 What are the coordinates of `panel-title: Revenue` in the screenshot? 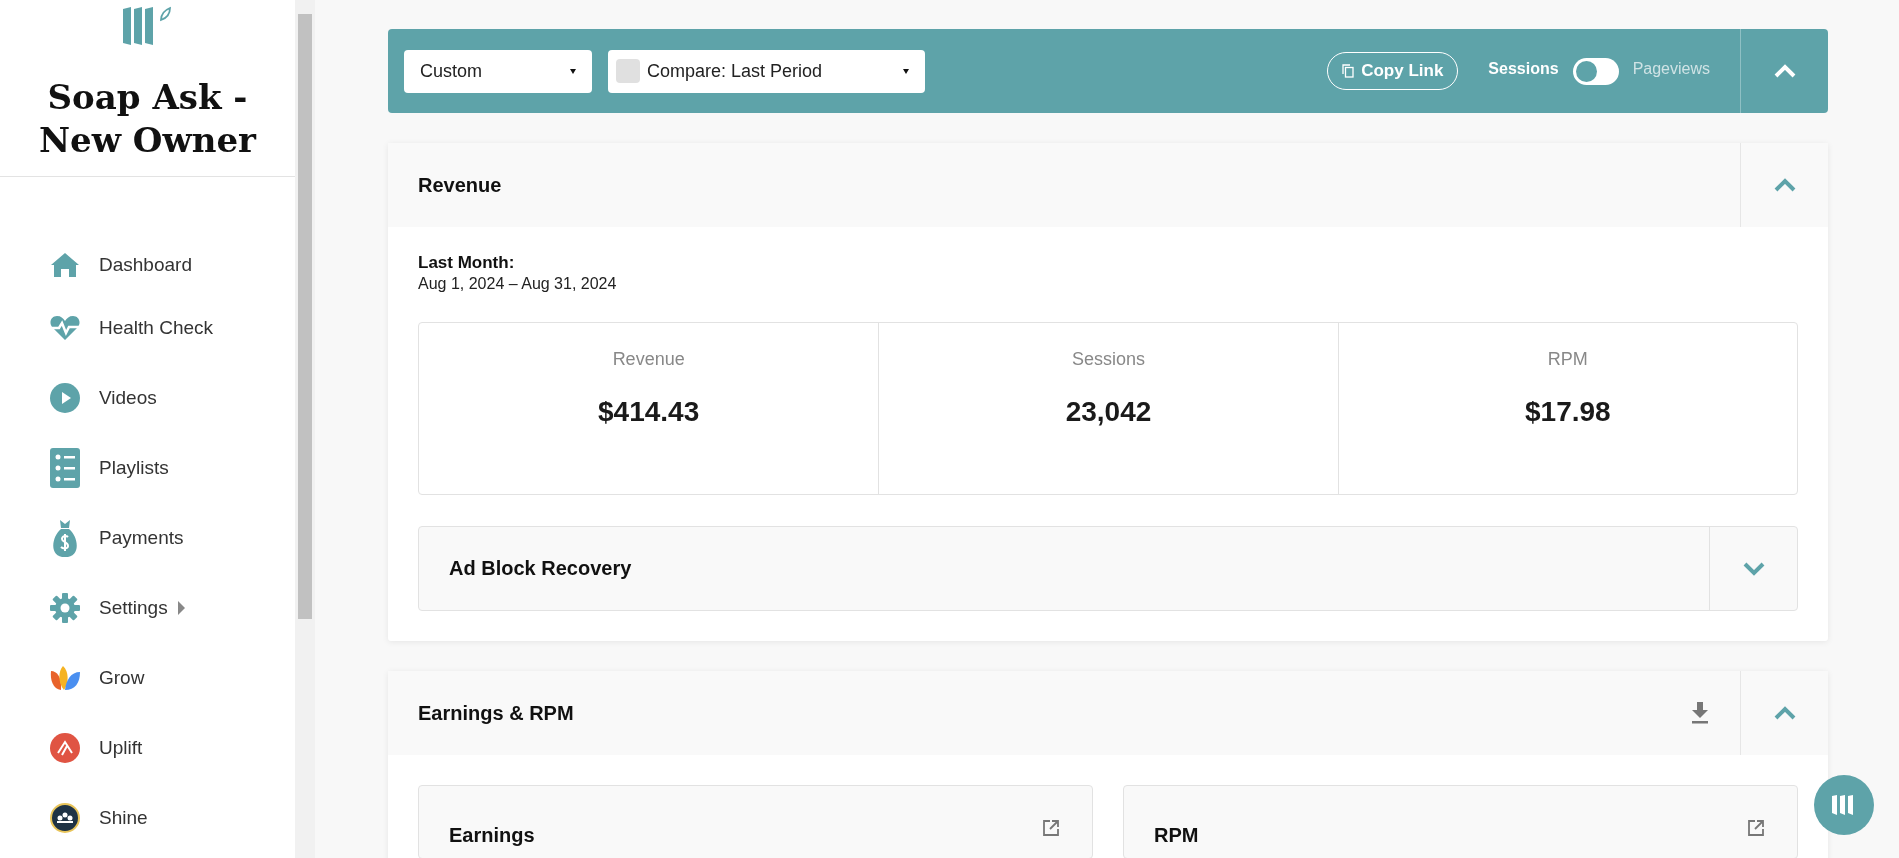 It's located at (460, 185).